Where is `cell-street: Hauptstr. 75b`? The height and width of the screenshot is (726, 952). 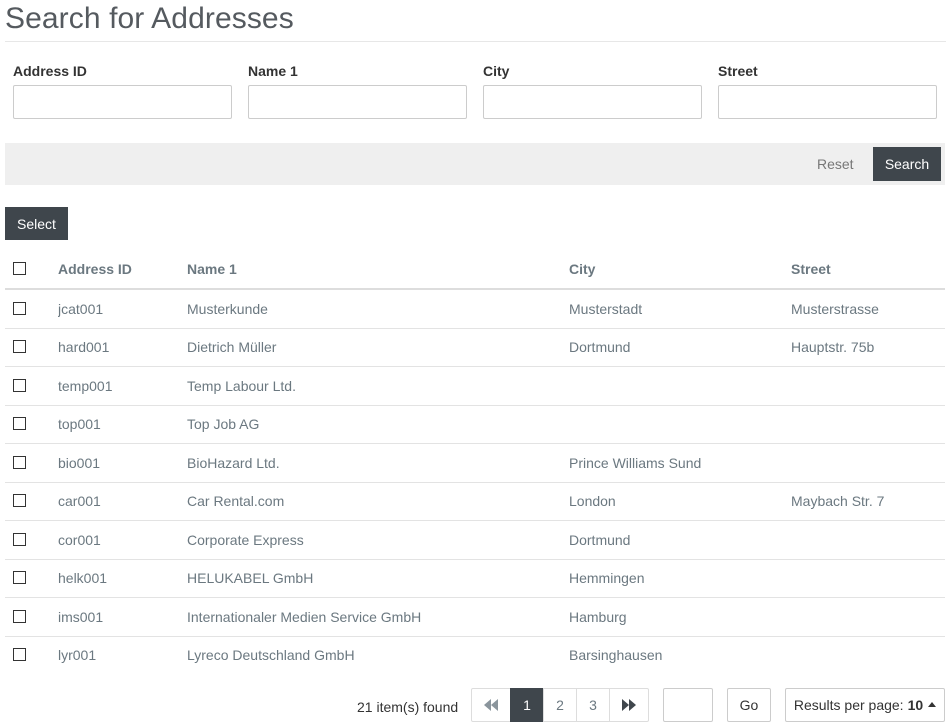 cell-street: Hauptstr. 75b is located at coordinates (868, 347).